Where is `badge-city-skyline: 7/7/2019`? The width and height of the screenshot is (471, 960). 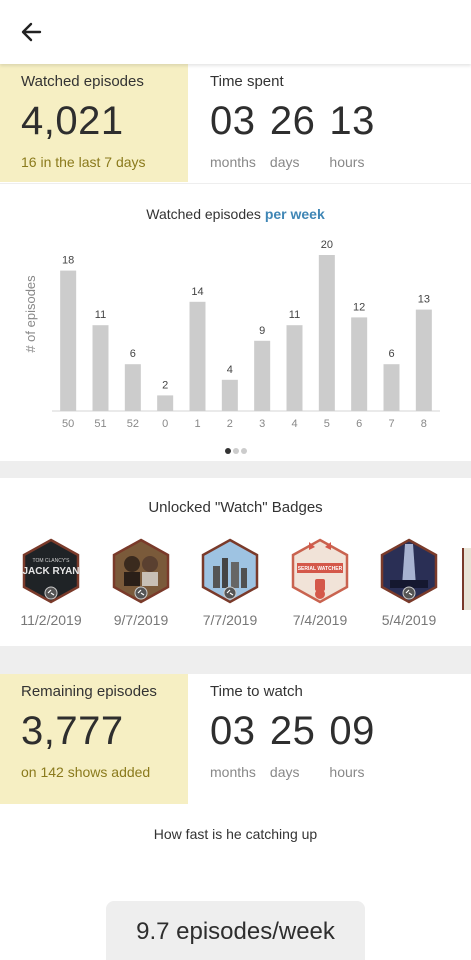 badge-city-skyline: 7/7/2019 is located at coordinates (230, 583).